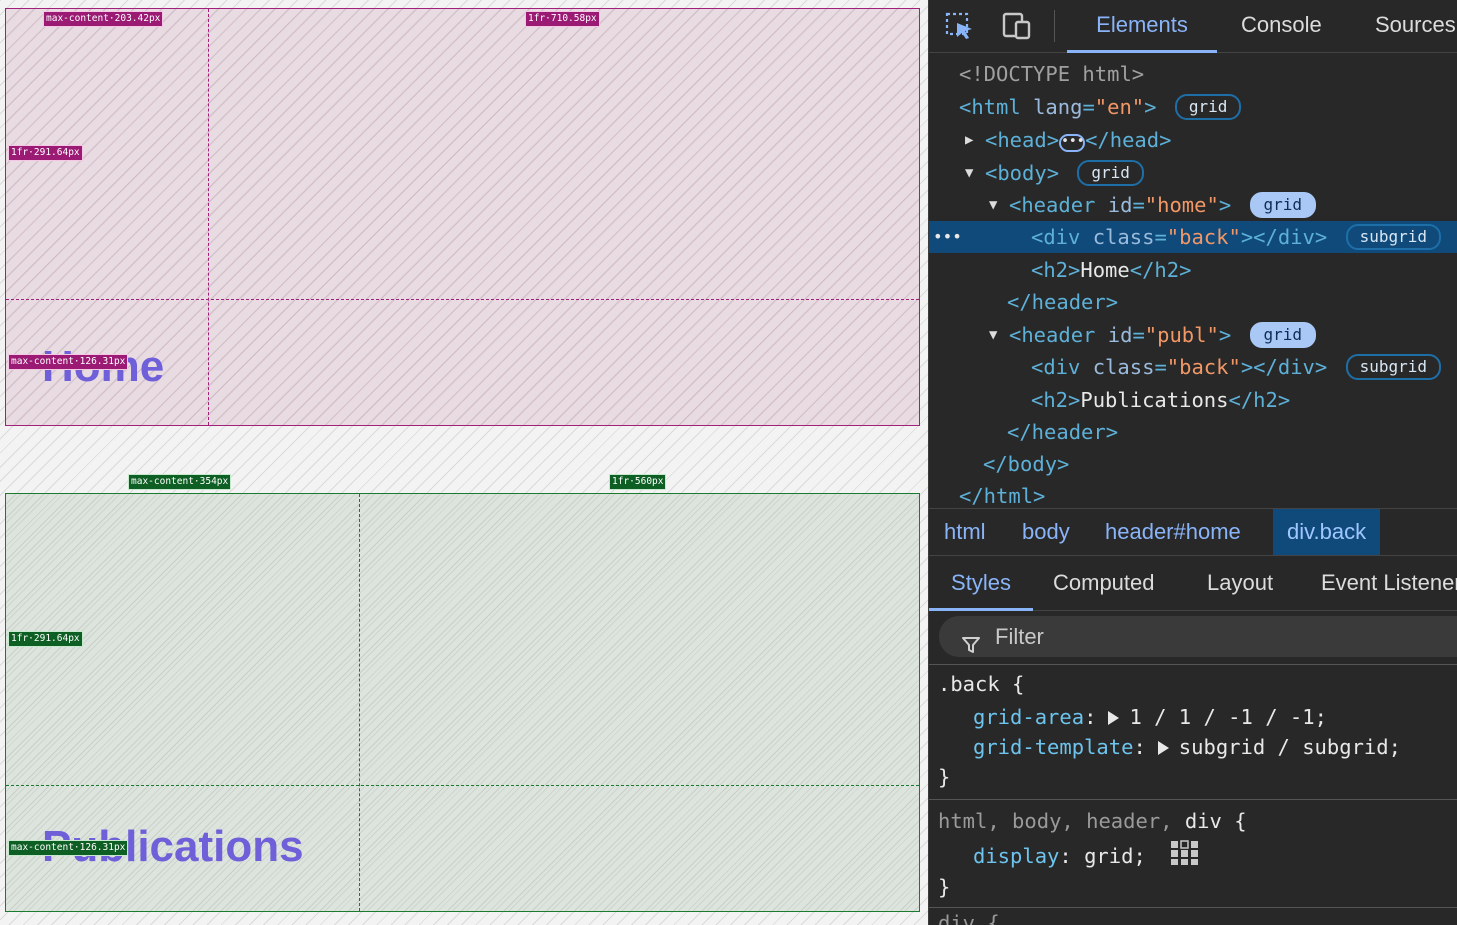  I want to click on breadcrumb-body: body, so click(1046, 532).